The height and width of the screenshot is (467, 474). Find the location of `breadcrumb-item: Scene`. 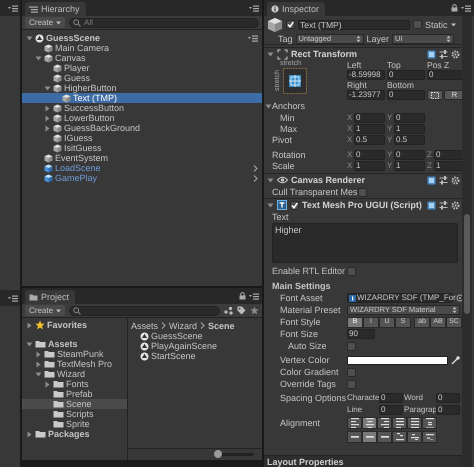

breadcrumb-item: Scene is located at coordinates (221, 325).